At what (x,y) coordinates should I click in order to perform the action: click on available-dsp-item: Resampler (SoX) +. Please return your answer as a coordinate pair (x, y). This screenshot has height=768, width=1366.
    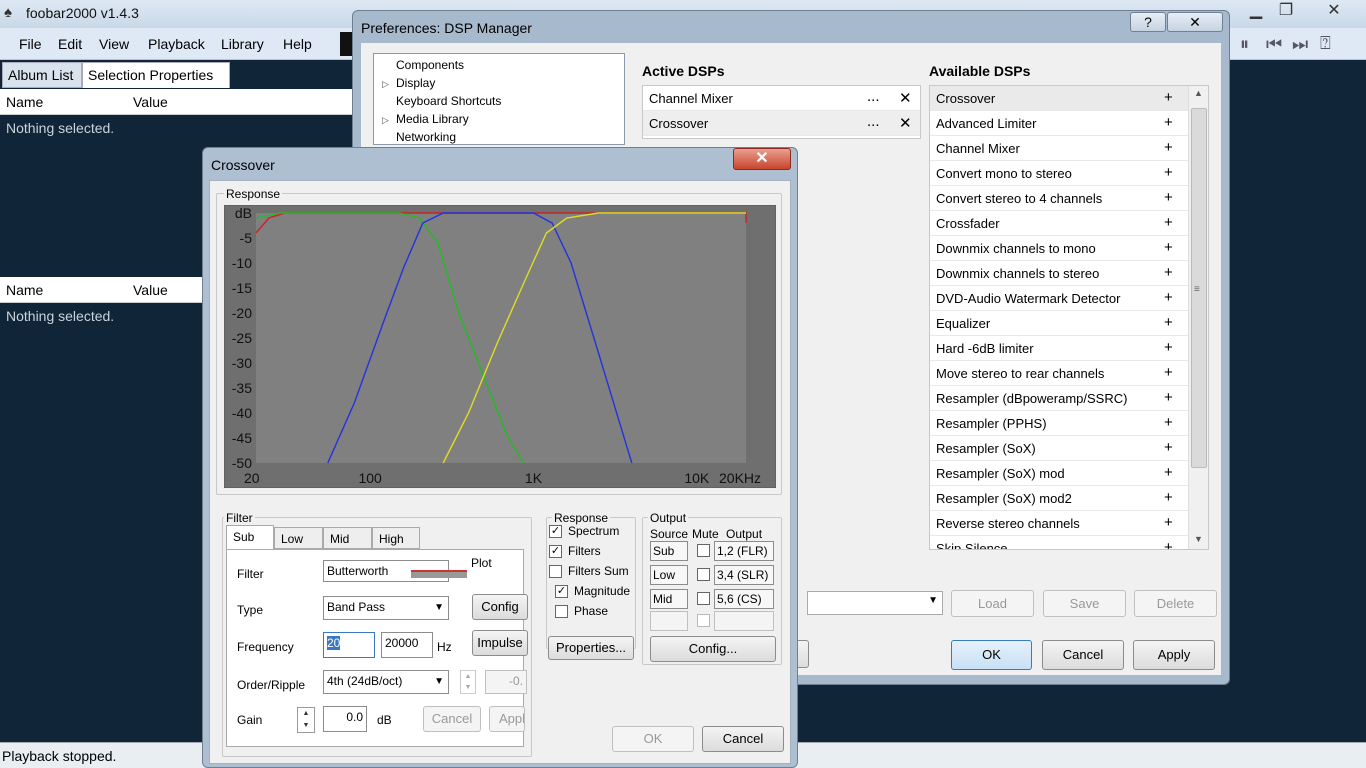
    Looking at the image, I should click on (1059, 448).